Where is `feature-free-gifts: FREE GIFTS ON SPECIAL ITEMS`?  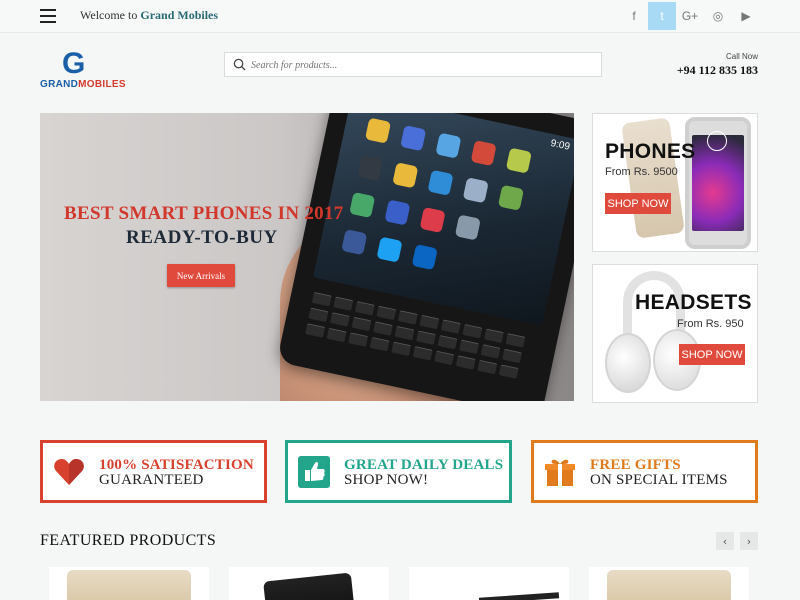
feature-free-gifts: FREE GIFTS ON SPECIAL ITEMS is located at coordinates (644, 471).